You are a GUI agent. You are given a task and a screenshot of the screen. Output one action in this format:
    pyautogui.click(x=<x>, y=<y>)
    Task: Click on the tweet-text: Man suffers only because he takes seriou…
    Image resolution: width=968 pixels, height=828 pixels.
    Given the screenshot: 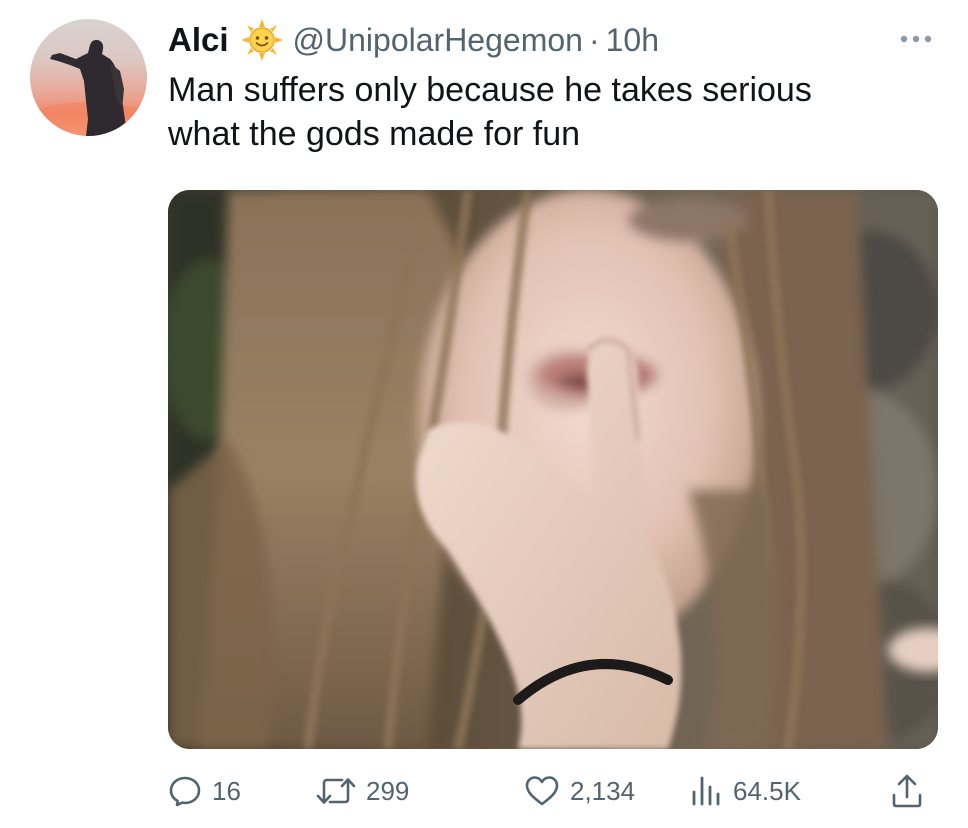 What is the action you would take?
    pyautogui.click(x=490, y=112)
    